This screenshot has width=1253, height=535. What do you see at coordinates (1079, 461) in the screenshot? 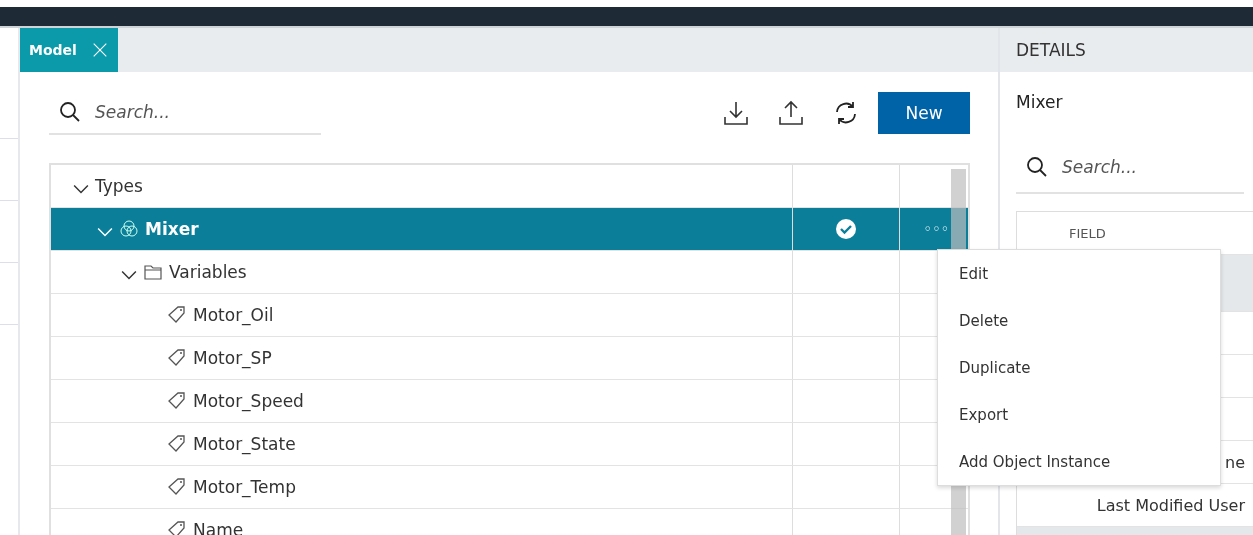
I see `menu-item: Add Object Instance` at bounding box center [1079, 461].